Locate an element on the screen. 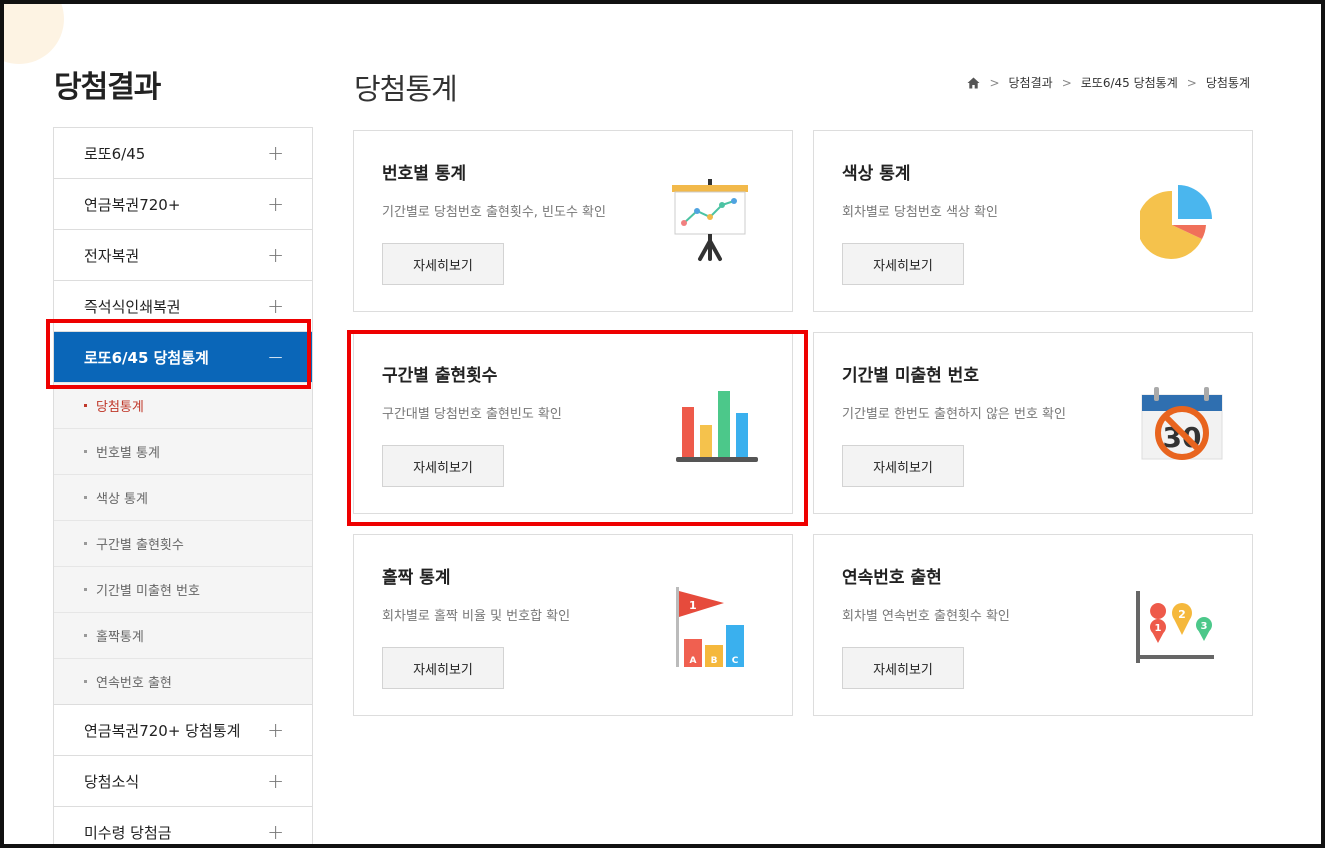 The image size is (1325, 848). highlight-box-sidebar is located at coordinates (178, 354).